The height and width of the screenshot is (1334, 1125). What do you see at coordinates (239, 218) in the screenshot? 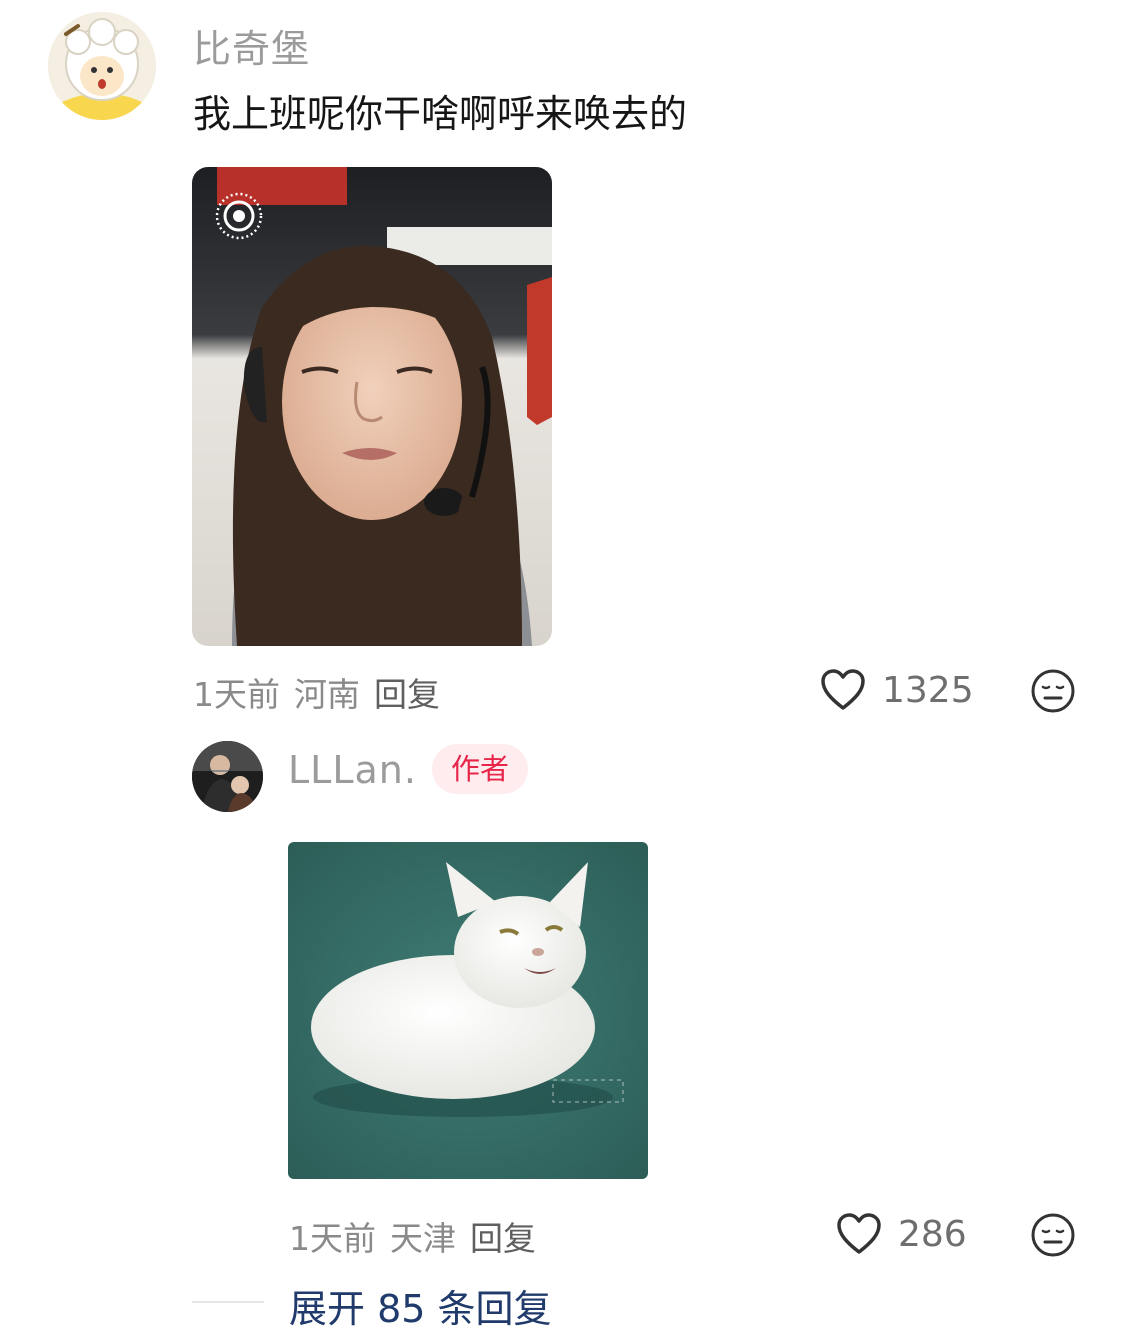
I see `live-photo-icon` at bounding box center [239, 218].